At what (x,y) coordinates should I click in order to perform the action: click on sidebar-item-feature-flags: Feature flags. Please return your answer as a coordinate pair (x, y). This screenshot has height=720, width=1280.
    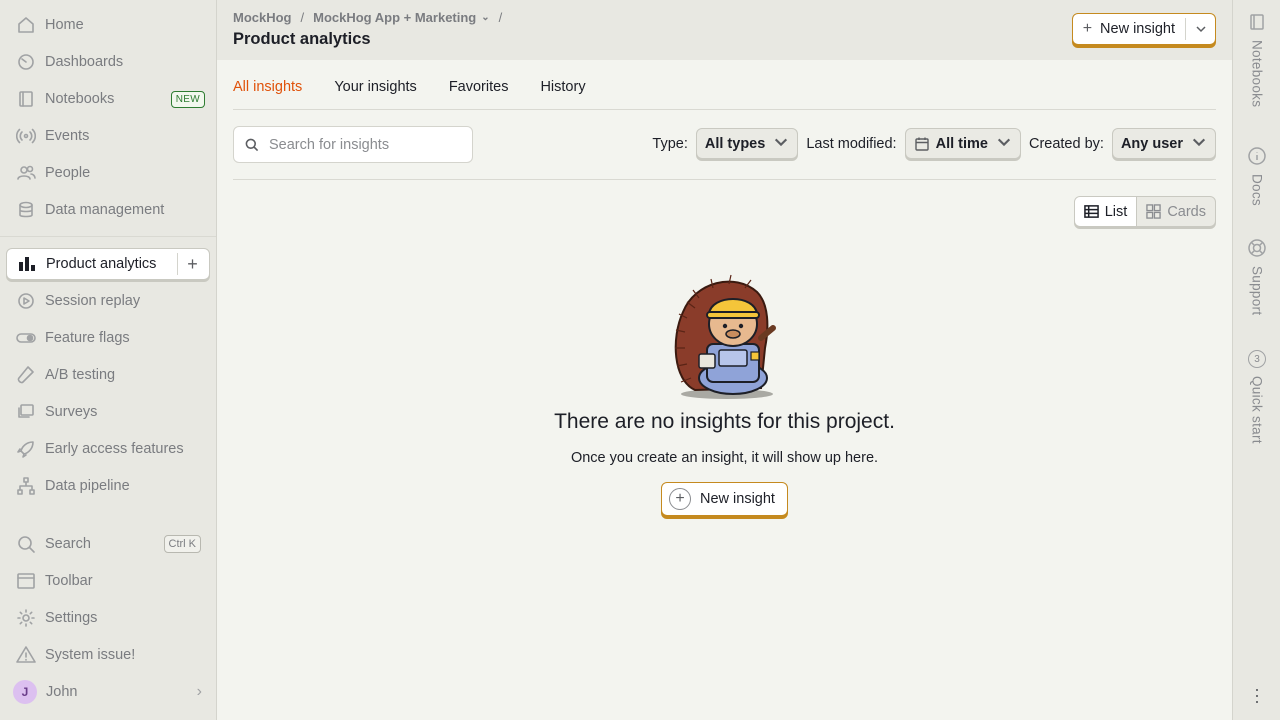
    Looking at the image, I should click on (108, 338).